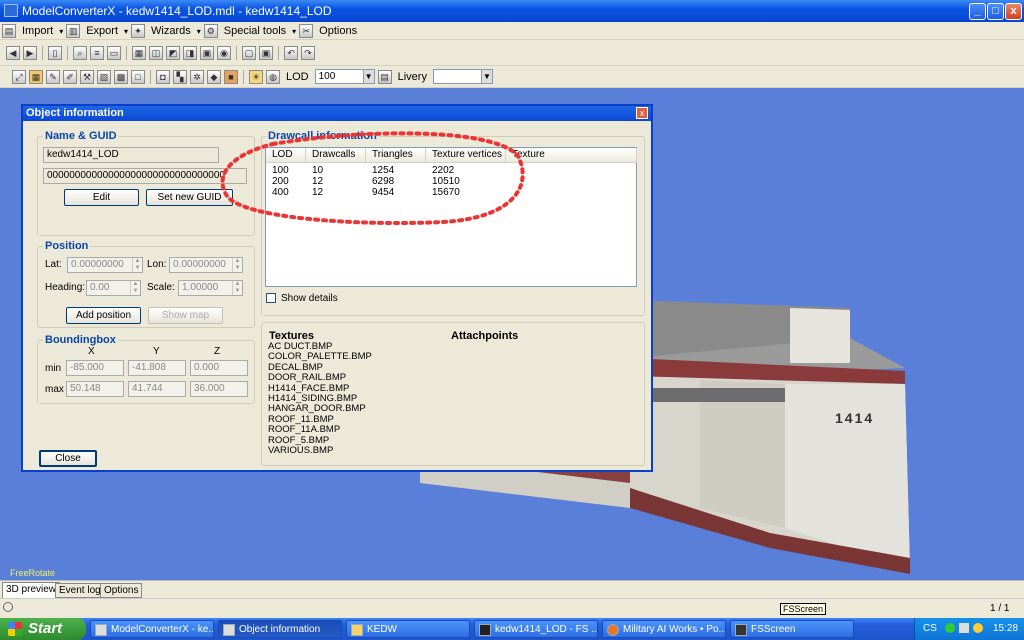 The height and width of the screenshot is (640, 1024). Describe the element at coordinates (113, 288) in the screenshot. I see `heading-field: 0.00 ▲ ▼` at that location.